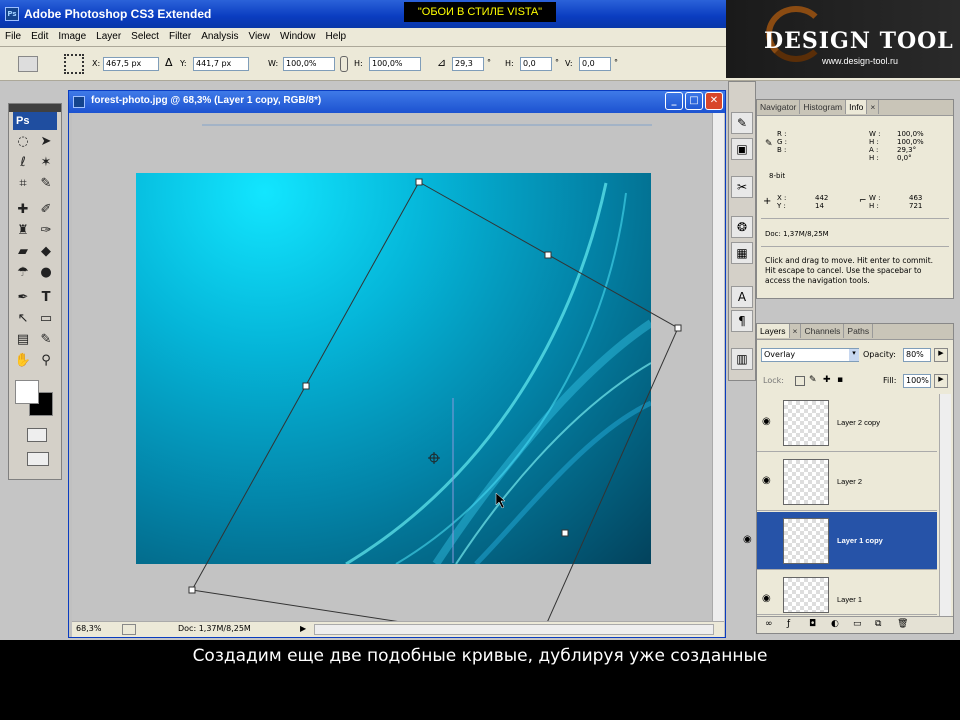 The height and width of the screenshot is (720, 960). Describe the element at coordinates (742, 359) in the screenshot. I see `actions-panel-icon: ▥` at that location.